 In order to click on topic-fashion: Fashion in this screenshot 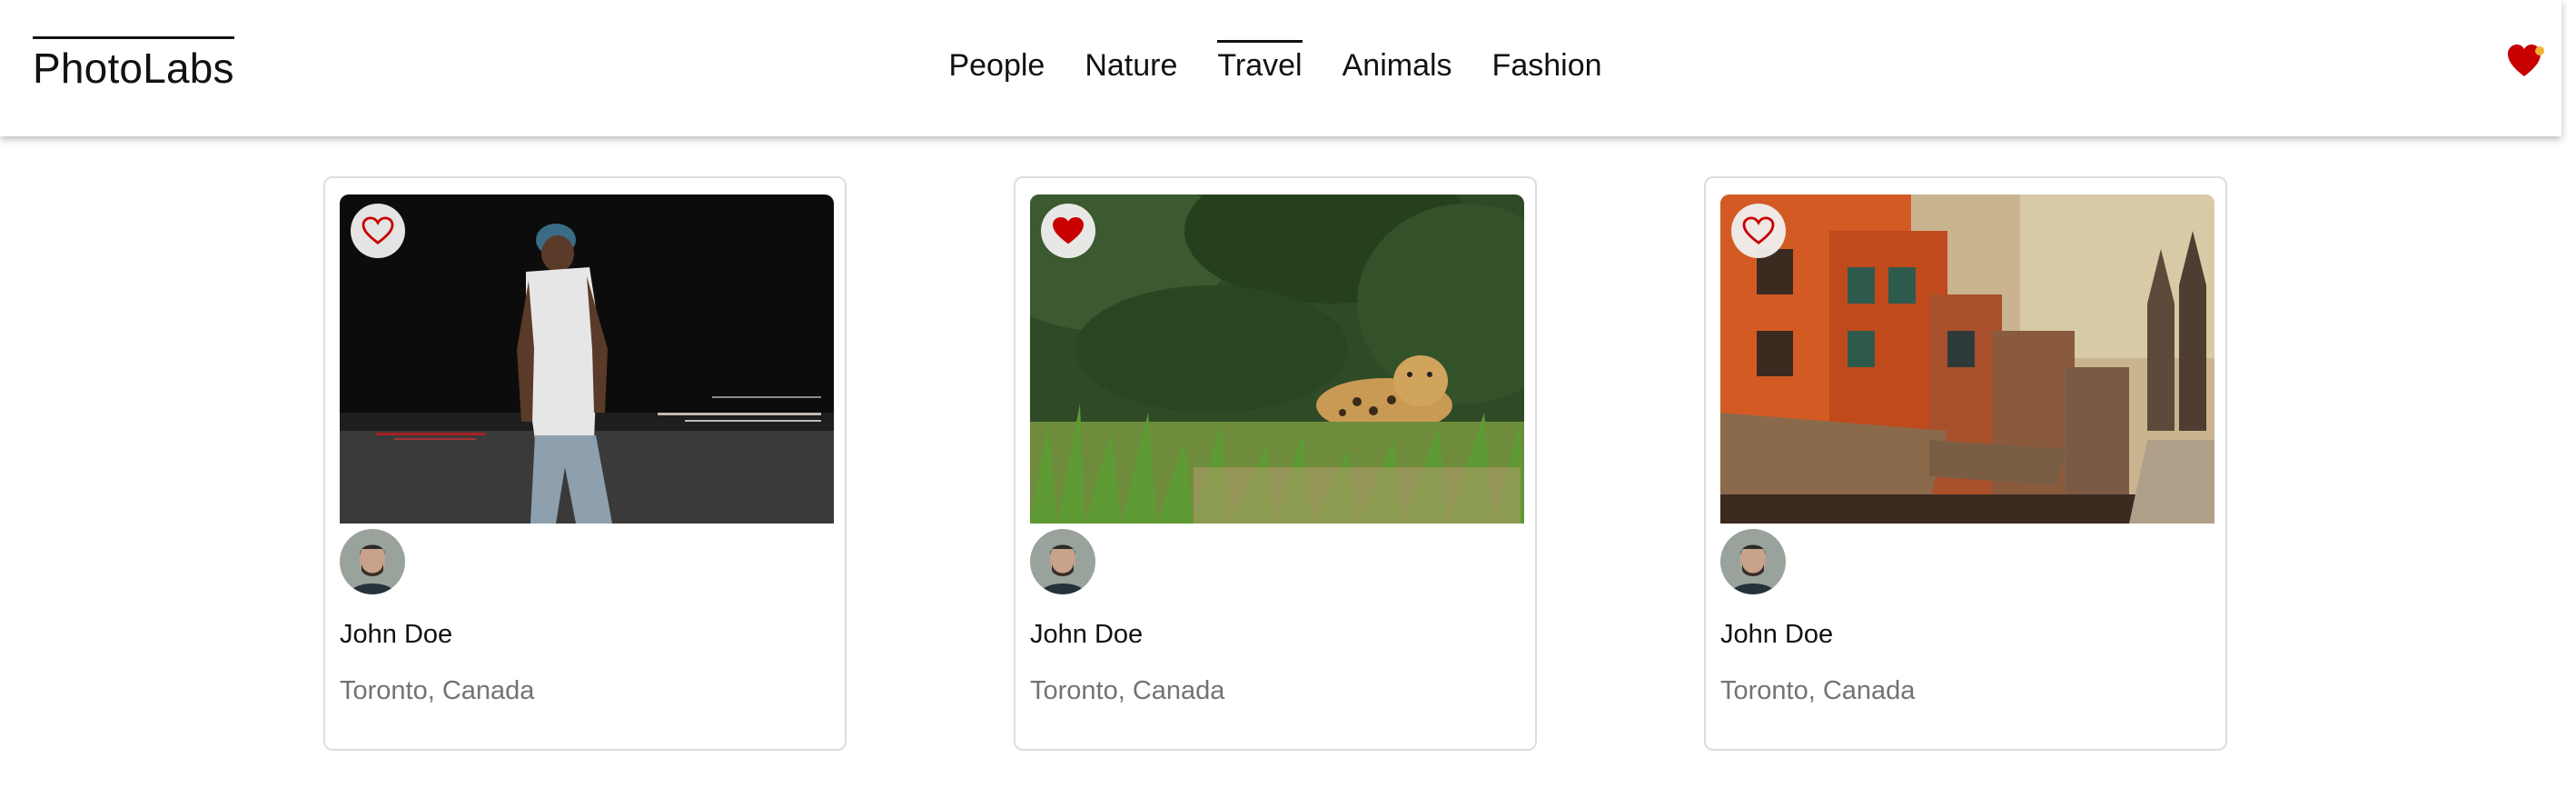, I will do `click(1547, 63)`.